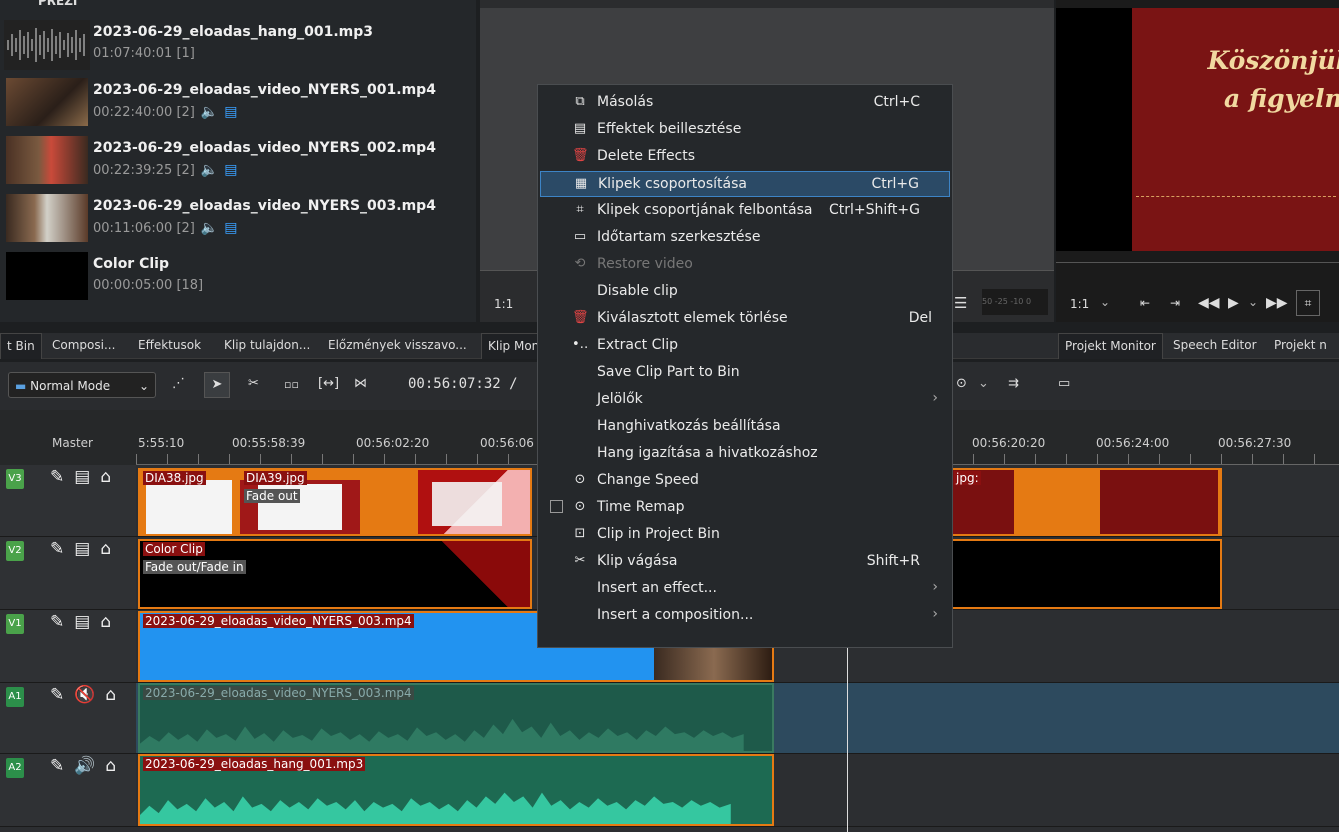 This screenshot has width=1339, height=832. Describe the element at coordinates (679, 237) in the screenshot. I see `menu-item-label: Időtartam szerkesztése` at that location.